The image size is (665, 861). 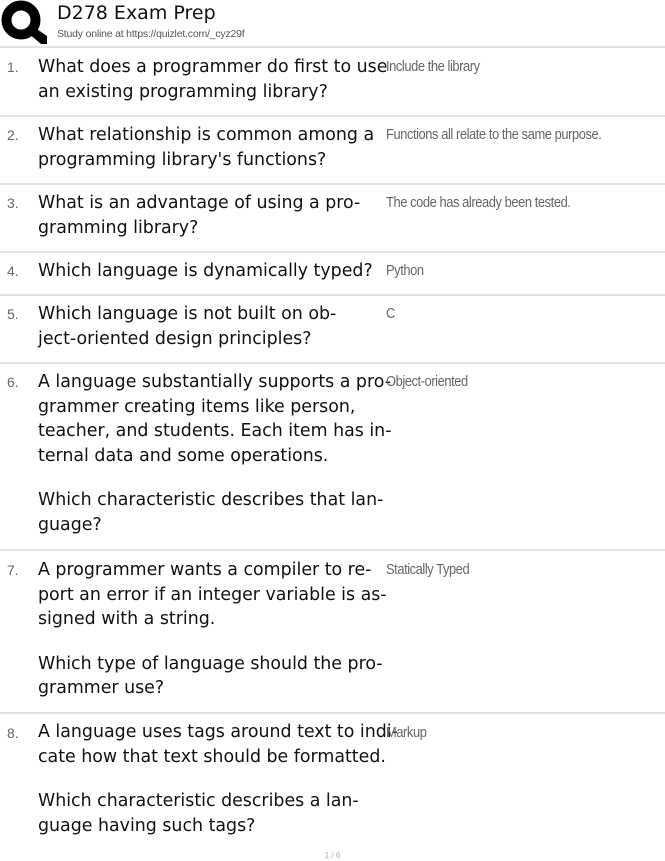 What do you see at coordinates (175, 338) in the screenshot?
I see `question-line: ject-oriented design principles?` at bounding box center [175, 338].